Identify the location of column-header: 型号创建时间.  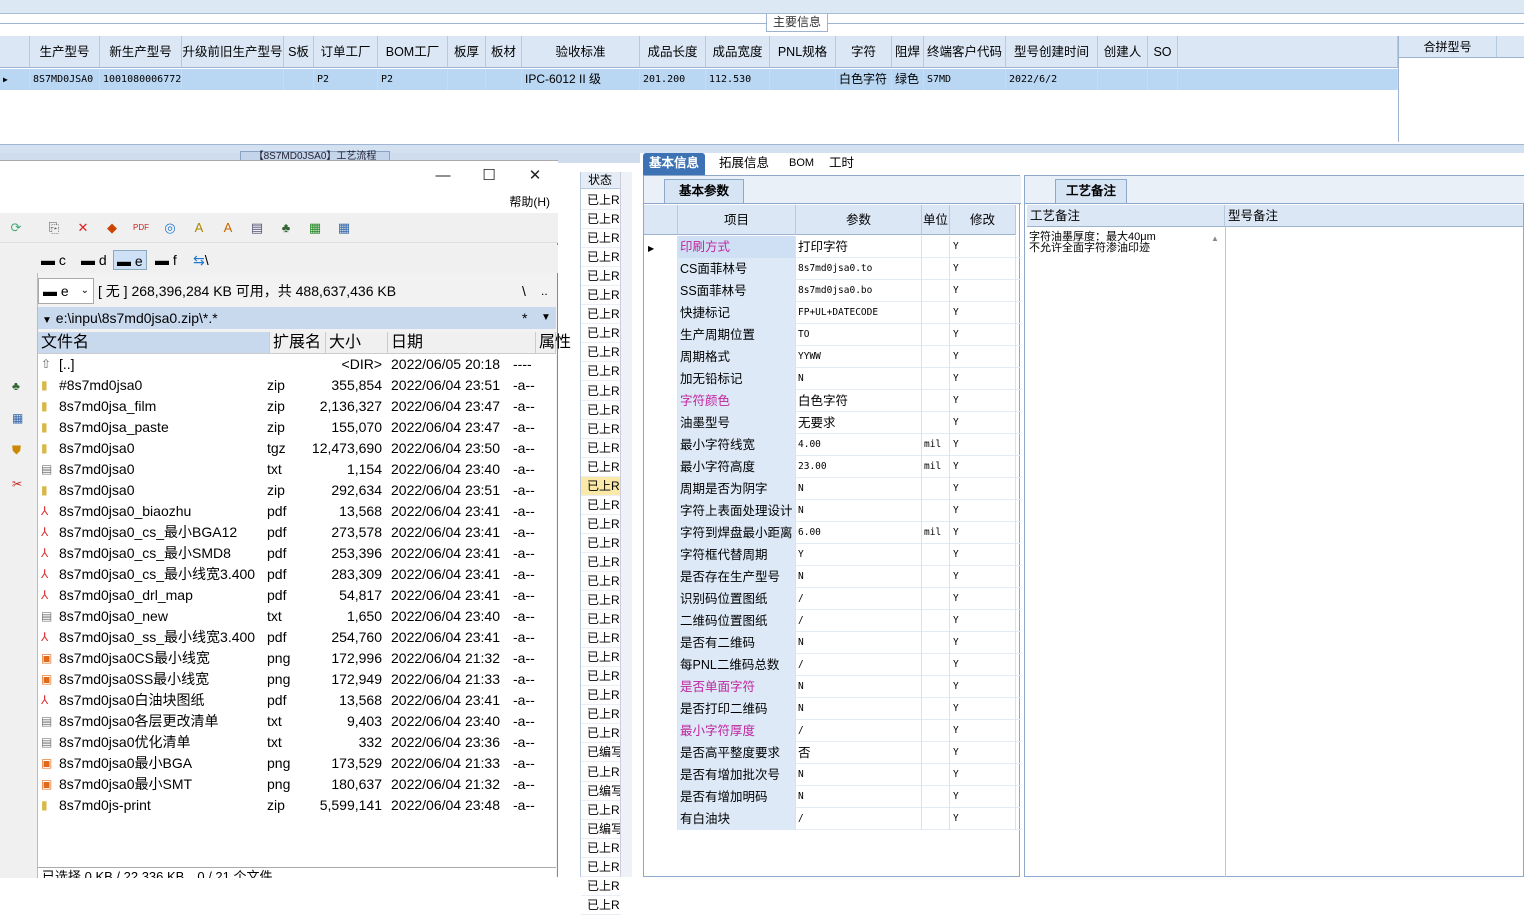
(1052, 52).